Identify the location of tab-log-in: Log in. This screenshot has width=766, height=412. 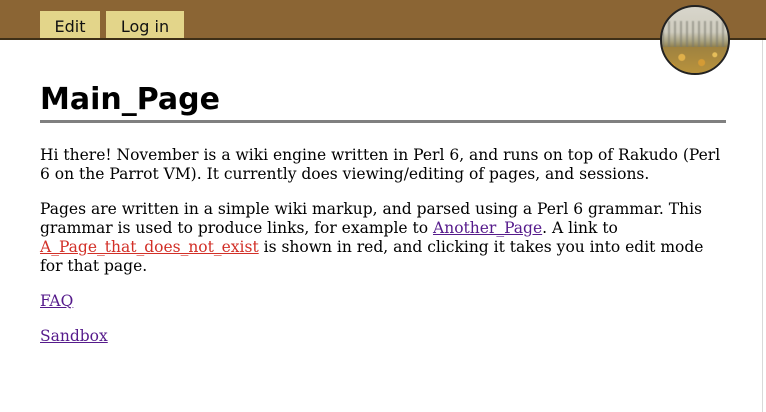
(145, 24).